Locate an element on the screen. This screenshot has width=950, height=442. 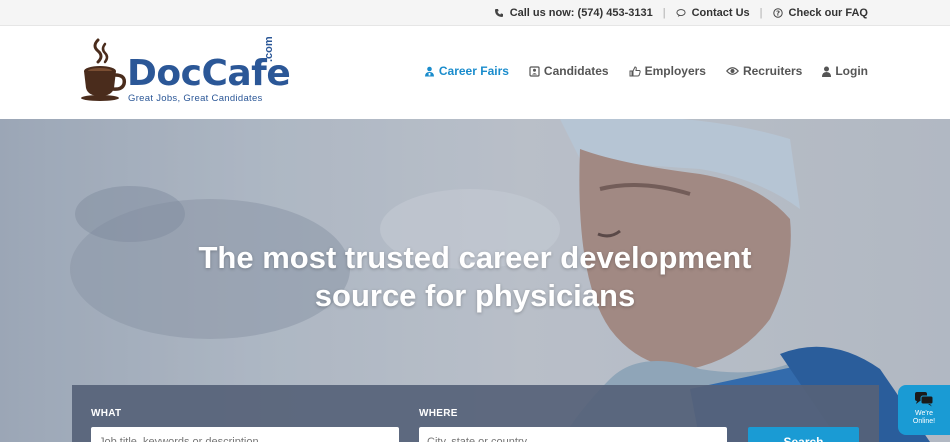
nav-candidates-label: Candidates is located at coordinates (576, 71).